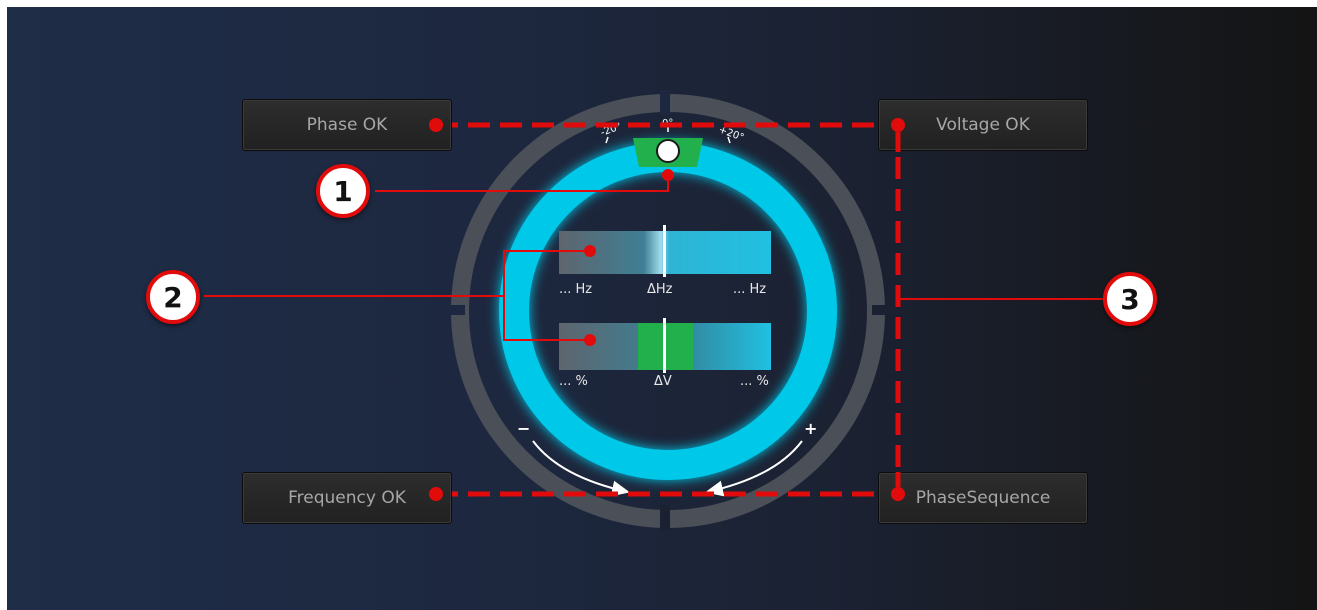  What do you see at coordinates (1130, 299) in the screenshot?
I see `callout-3: 3` at bounding box center [1130, 299].